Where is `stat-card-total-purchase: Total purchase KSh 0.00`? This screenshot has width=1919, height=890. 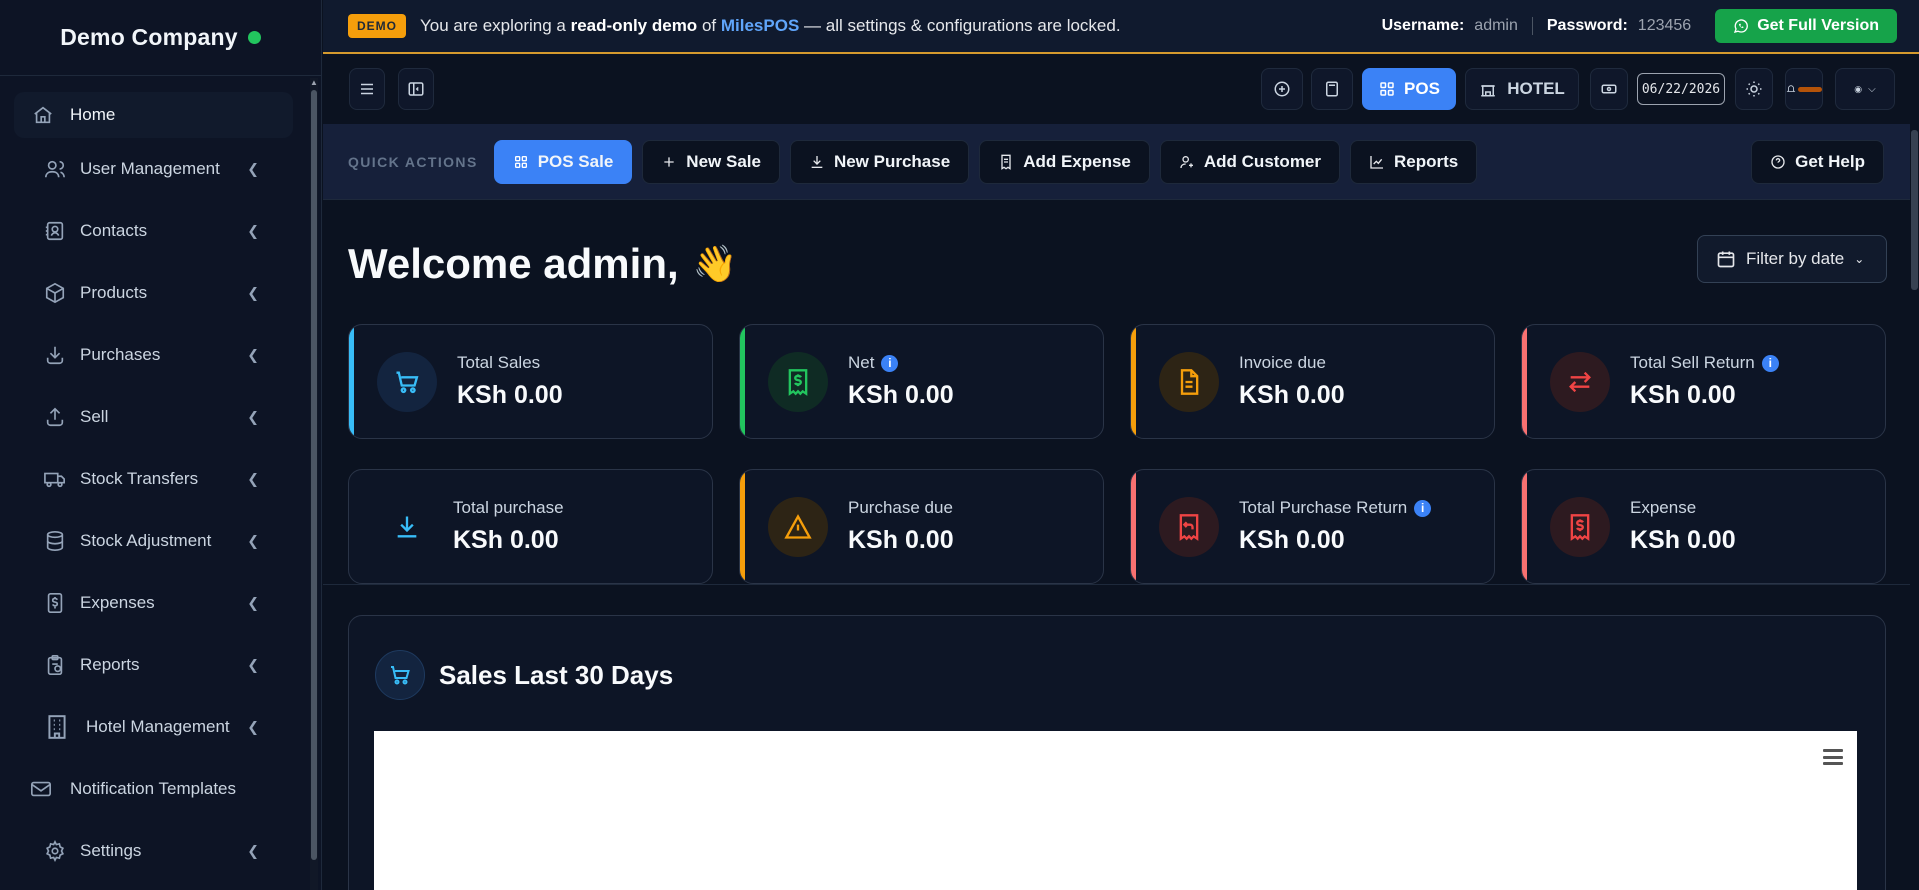 stat-card-total-purchase: Total purchase KSh 0.00 is located at coordinates (530, 526).